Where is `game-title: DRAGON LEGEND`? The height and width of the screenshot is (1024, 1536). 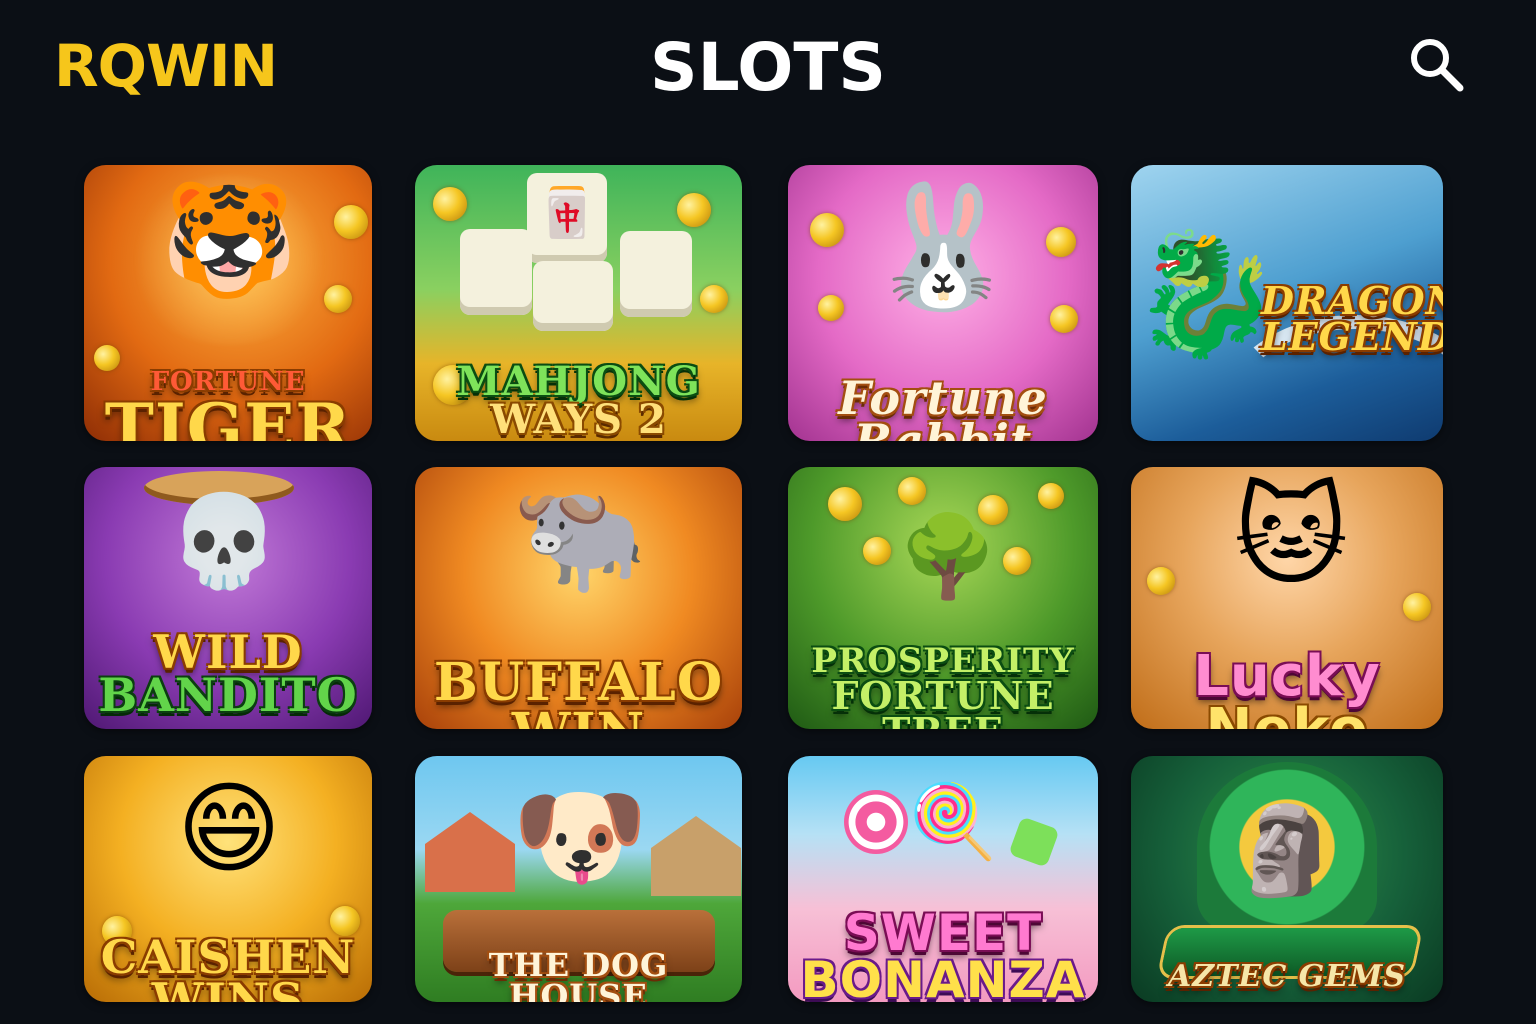
game-title: DRAGON LEGEND is located at coordinates (1352, 319).